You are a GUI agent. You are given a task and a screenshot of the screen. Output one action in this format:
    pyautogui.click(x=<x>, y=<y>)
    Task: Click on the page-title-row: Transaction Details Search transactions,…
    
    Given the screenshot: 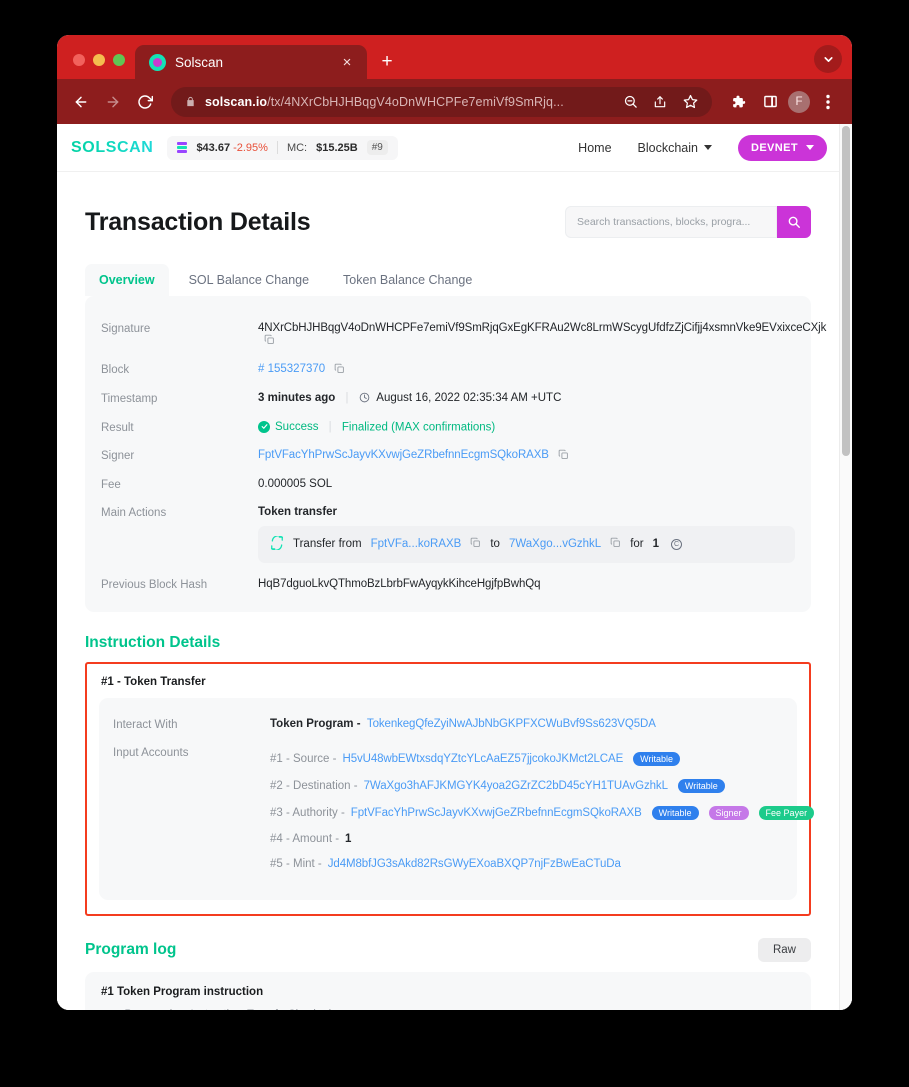 What is the action you would take?
    pyautogui.click(x=448, y=205)
    